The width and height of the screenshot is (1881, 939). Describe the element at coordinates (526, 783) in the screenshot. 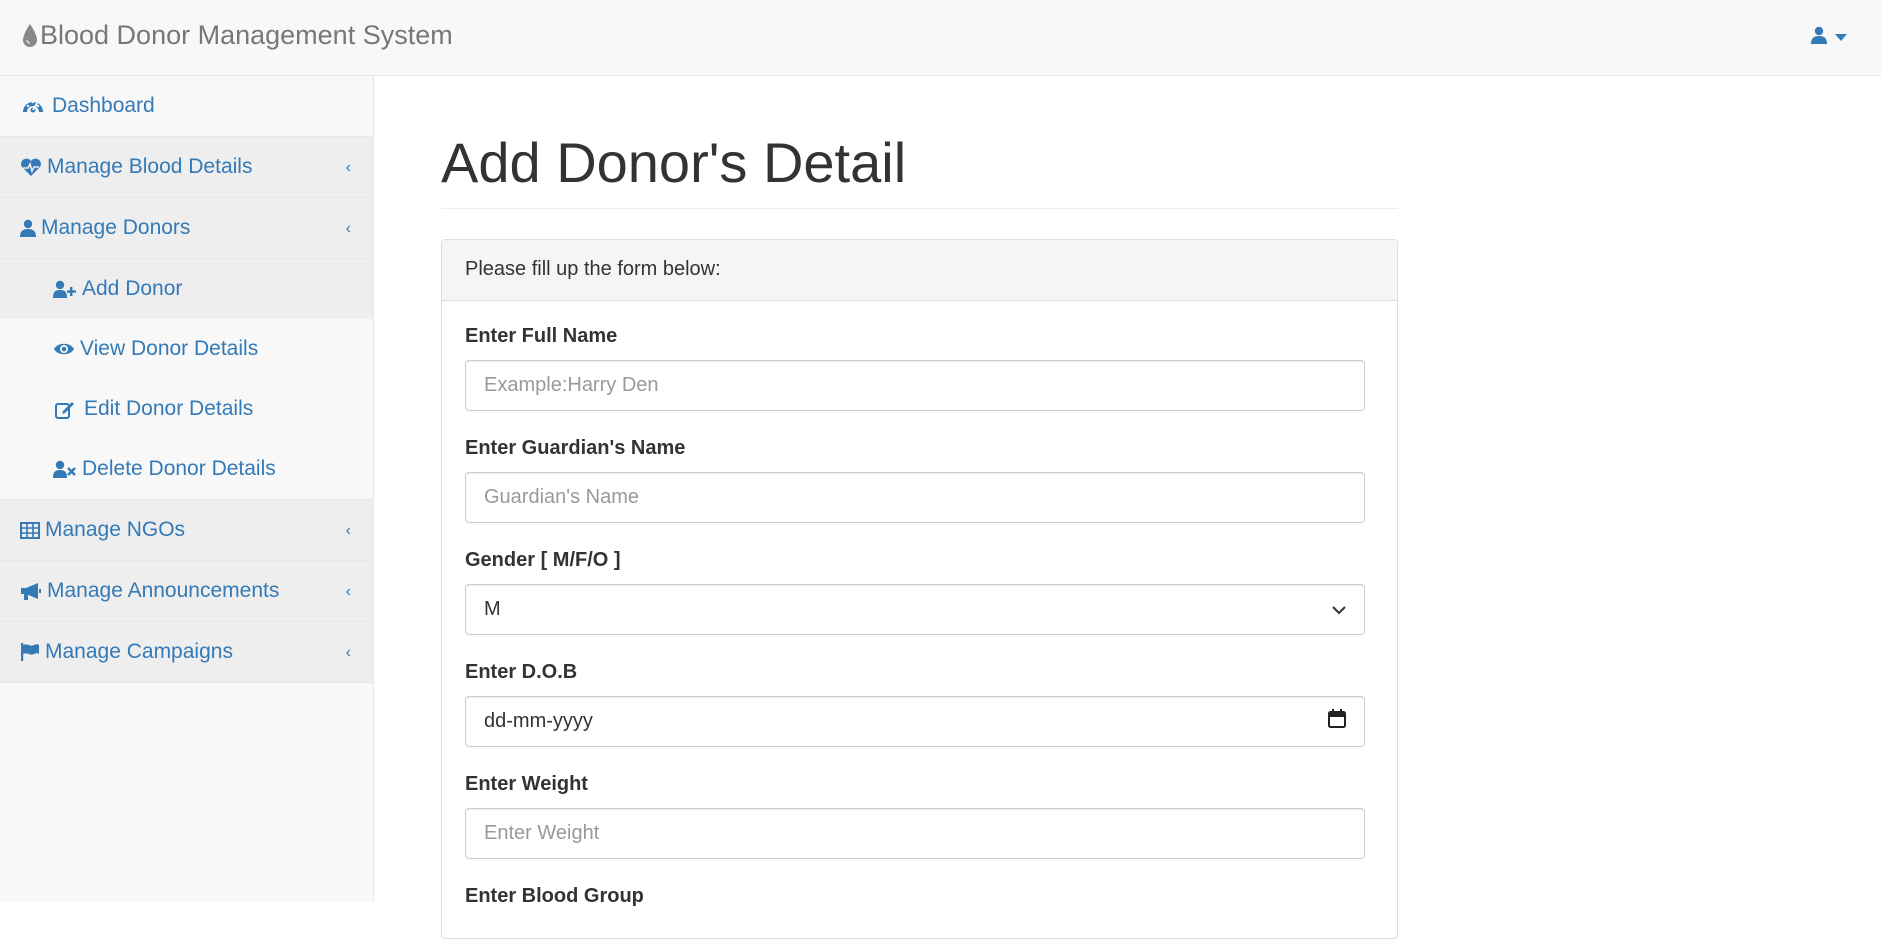

I see `weight-label: Enter Weight` at that location.